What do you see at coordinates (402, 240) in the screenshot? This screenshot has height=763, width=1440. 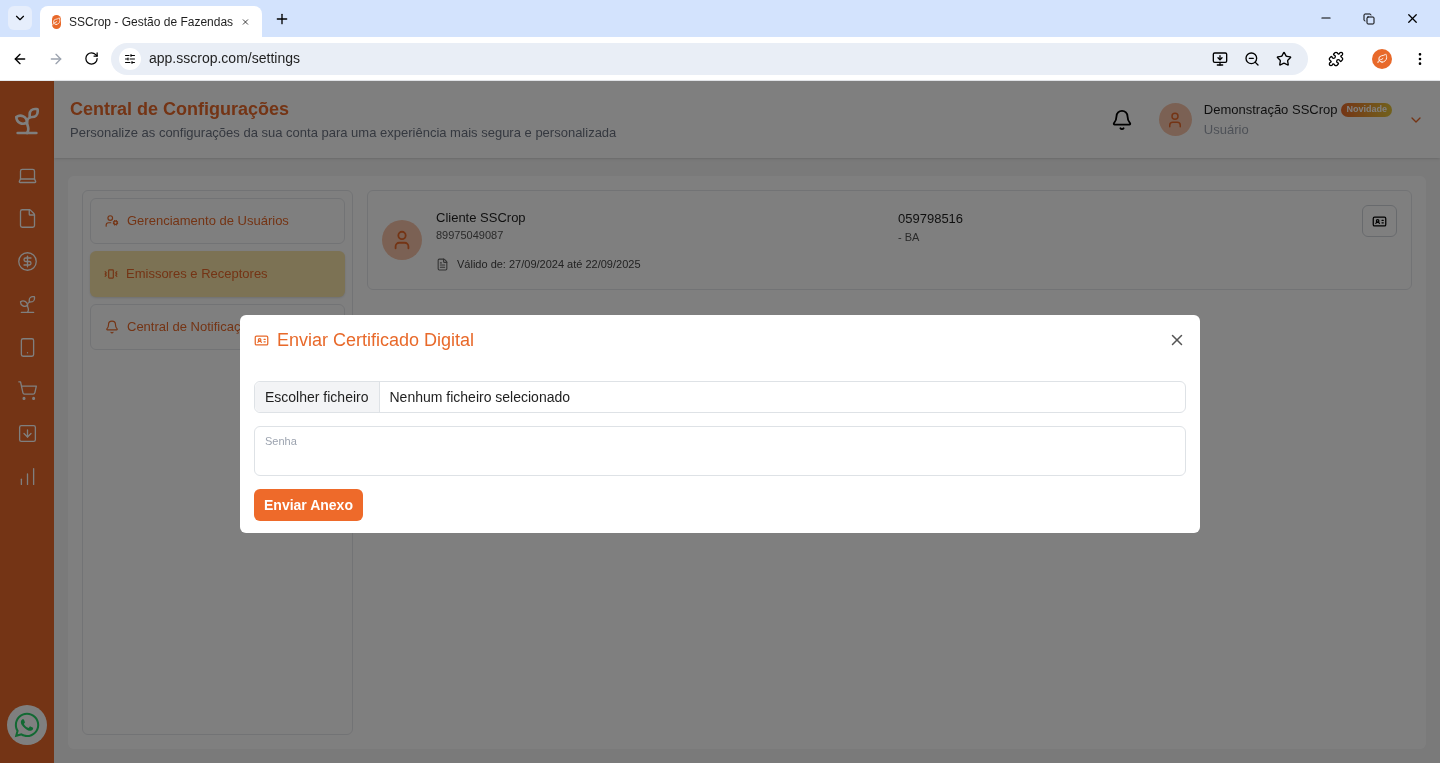 I see `client-avatar-icon` at bounding box center [402, 240].